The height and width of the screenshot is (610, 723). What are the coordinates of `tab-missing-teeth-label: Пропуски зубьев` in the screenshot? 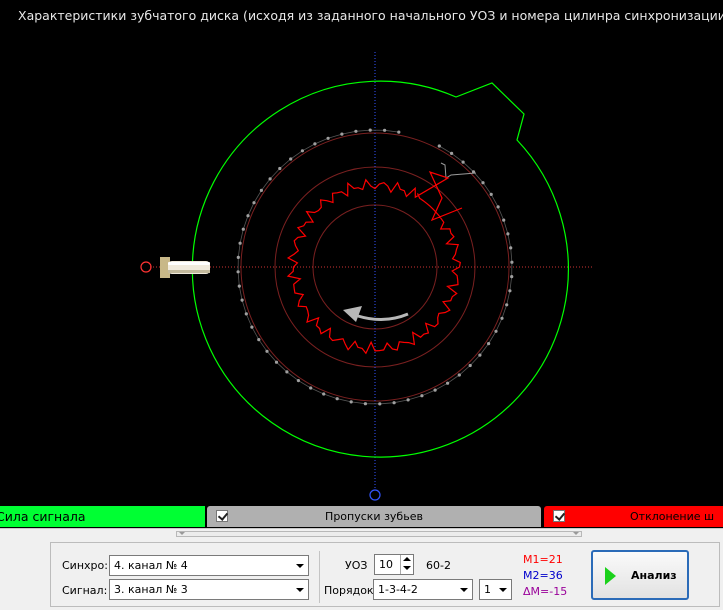 It's located at (374, 516).